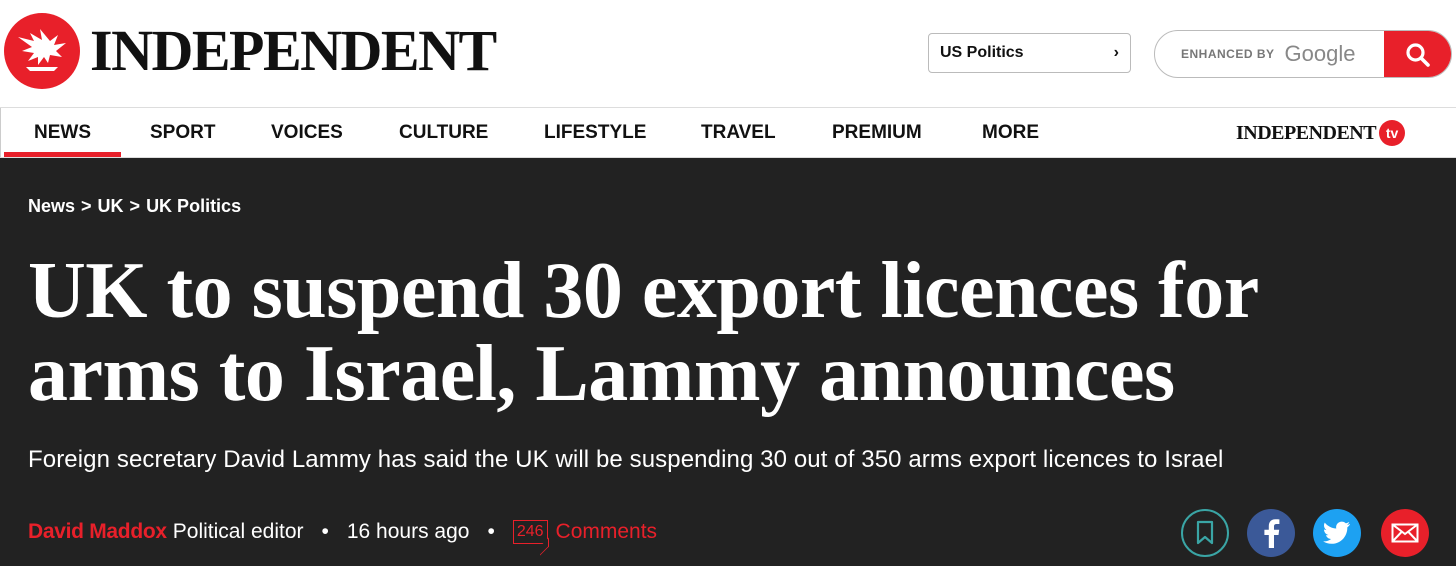 The width and height of the screenshot is (1456, 566). I want to click on search-field: ENHANCED BY Google, so click(1303, 54).